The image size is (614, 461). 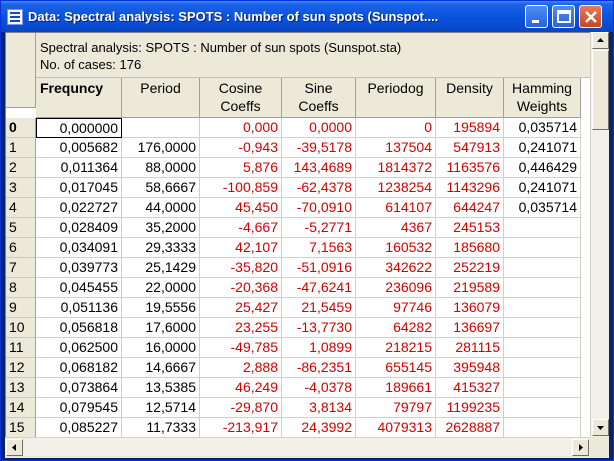 What do you see at coordinates (161, 368) in the screenshot?
I see `cell-per: 14,6667` at bounding box center [161, 368].